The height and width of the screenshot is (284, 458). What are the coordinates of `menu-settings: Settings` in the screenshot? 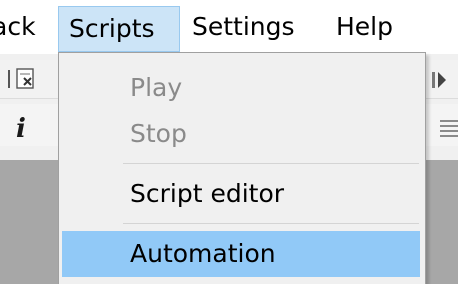 It's located at (253, 27).